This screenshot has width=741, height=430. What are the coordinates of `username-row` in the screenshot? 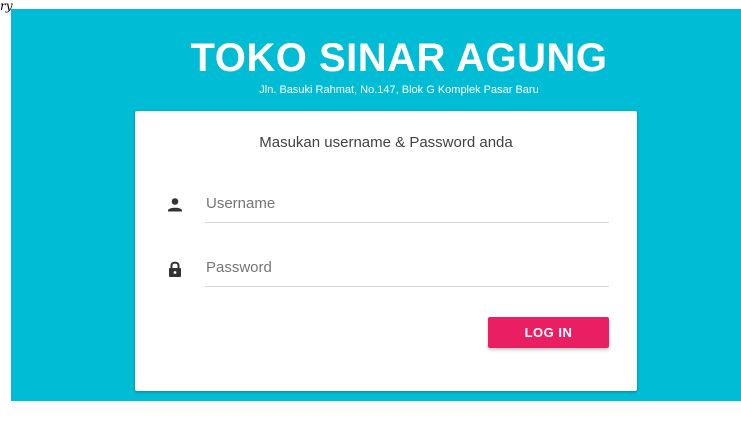 It's located at (386, 205).